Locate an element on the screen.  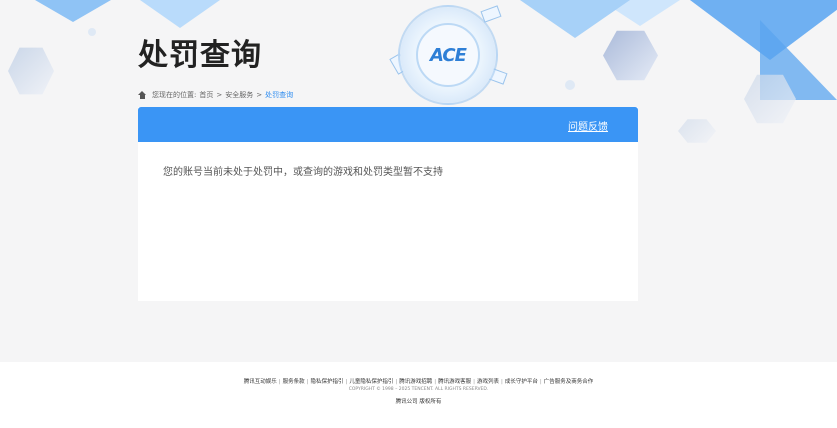
footer-company: 腾讯公司 版权所有 is located at coordinates (418, 402).